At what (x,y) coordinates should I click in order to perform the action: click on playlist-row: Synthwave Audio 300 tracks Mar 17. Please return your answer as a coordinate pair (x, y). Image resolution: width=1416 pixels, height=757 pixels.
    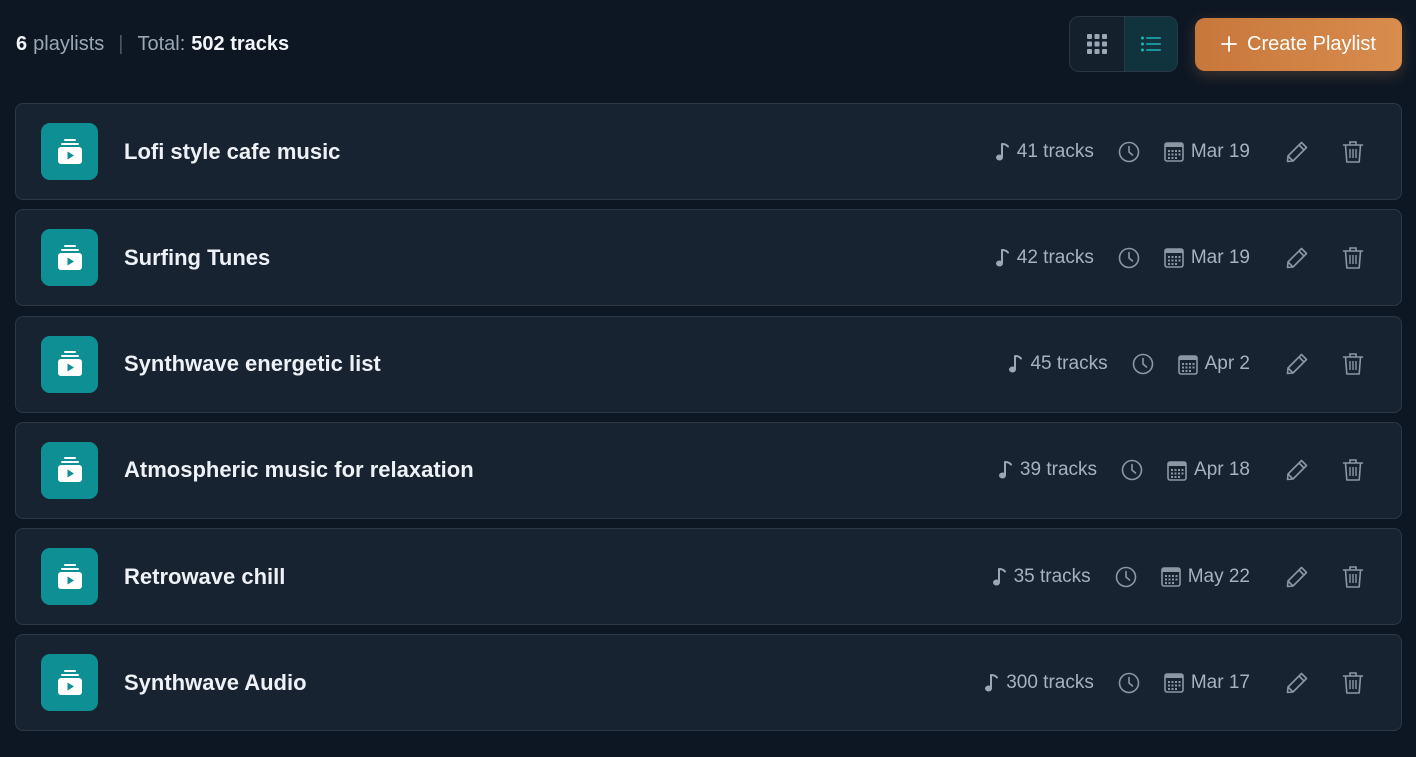
    Looking at the image, I should click on (708, 683).